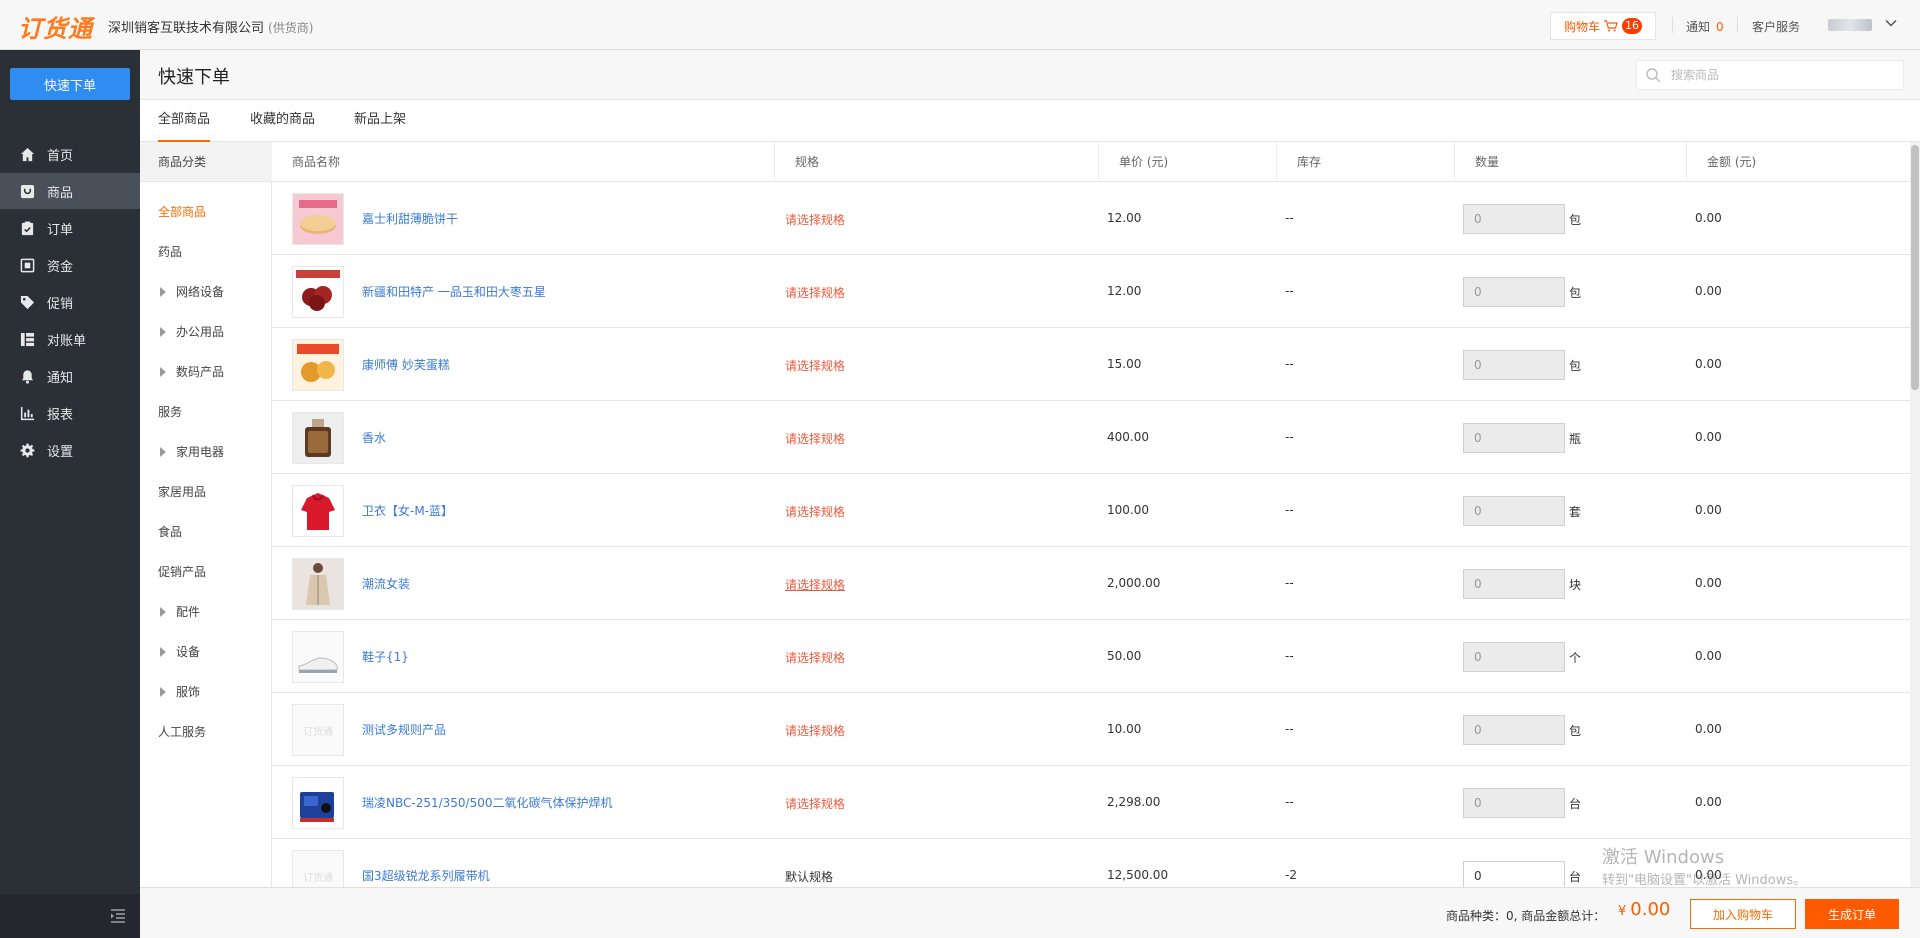 This screenshot has height=938, width=1920. Describe the element at coordinates (1743, 914) in the screenshot. I see `add-to-cart-button: 加入购物车` at that location.